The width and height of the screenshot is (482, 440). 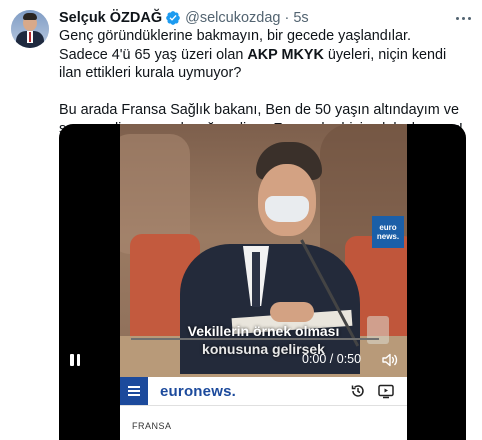 What do you see at coordinates (30, 29) in the screenshot?
I see `avatar` at bounding box center [30, 29].